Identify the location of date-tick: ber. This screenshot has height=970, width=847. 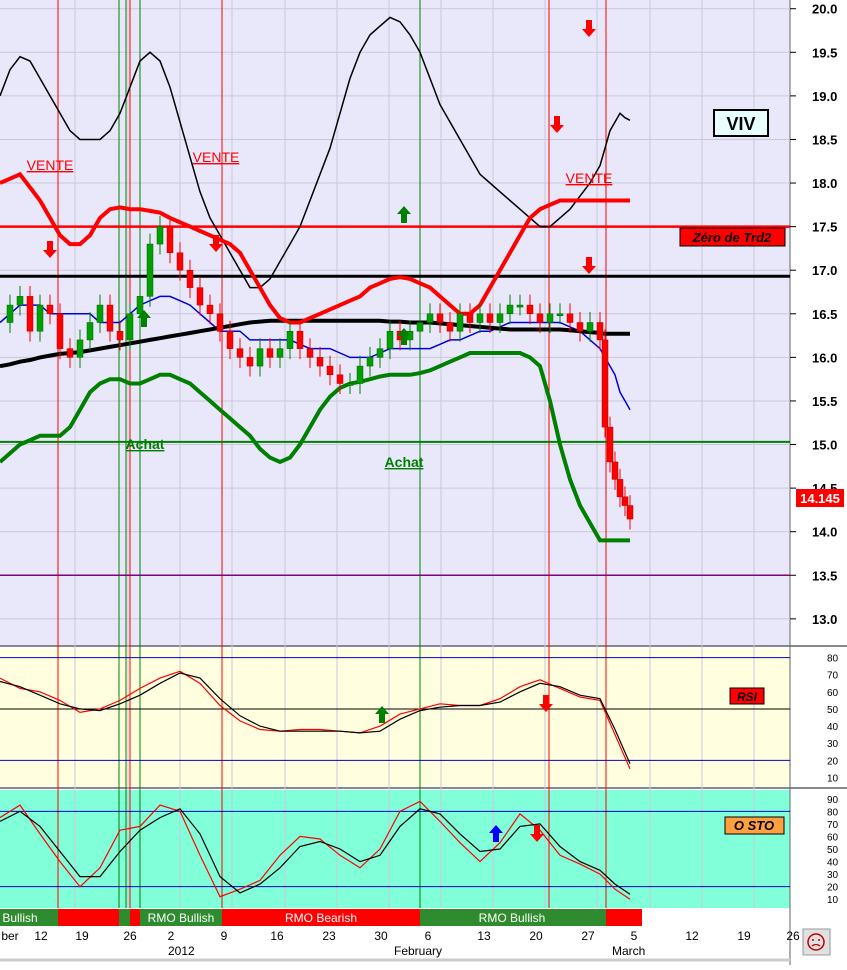
(9, 936).